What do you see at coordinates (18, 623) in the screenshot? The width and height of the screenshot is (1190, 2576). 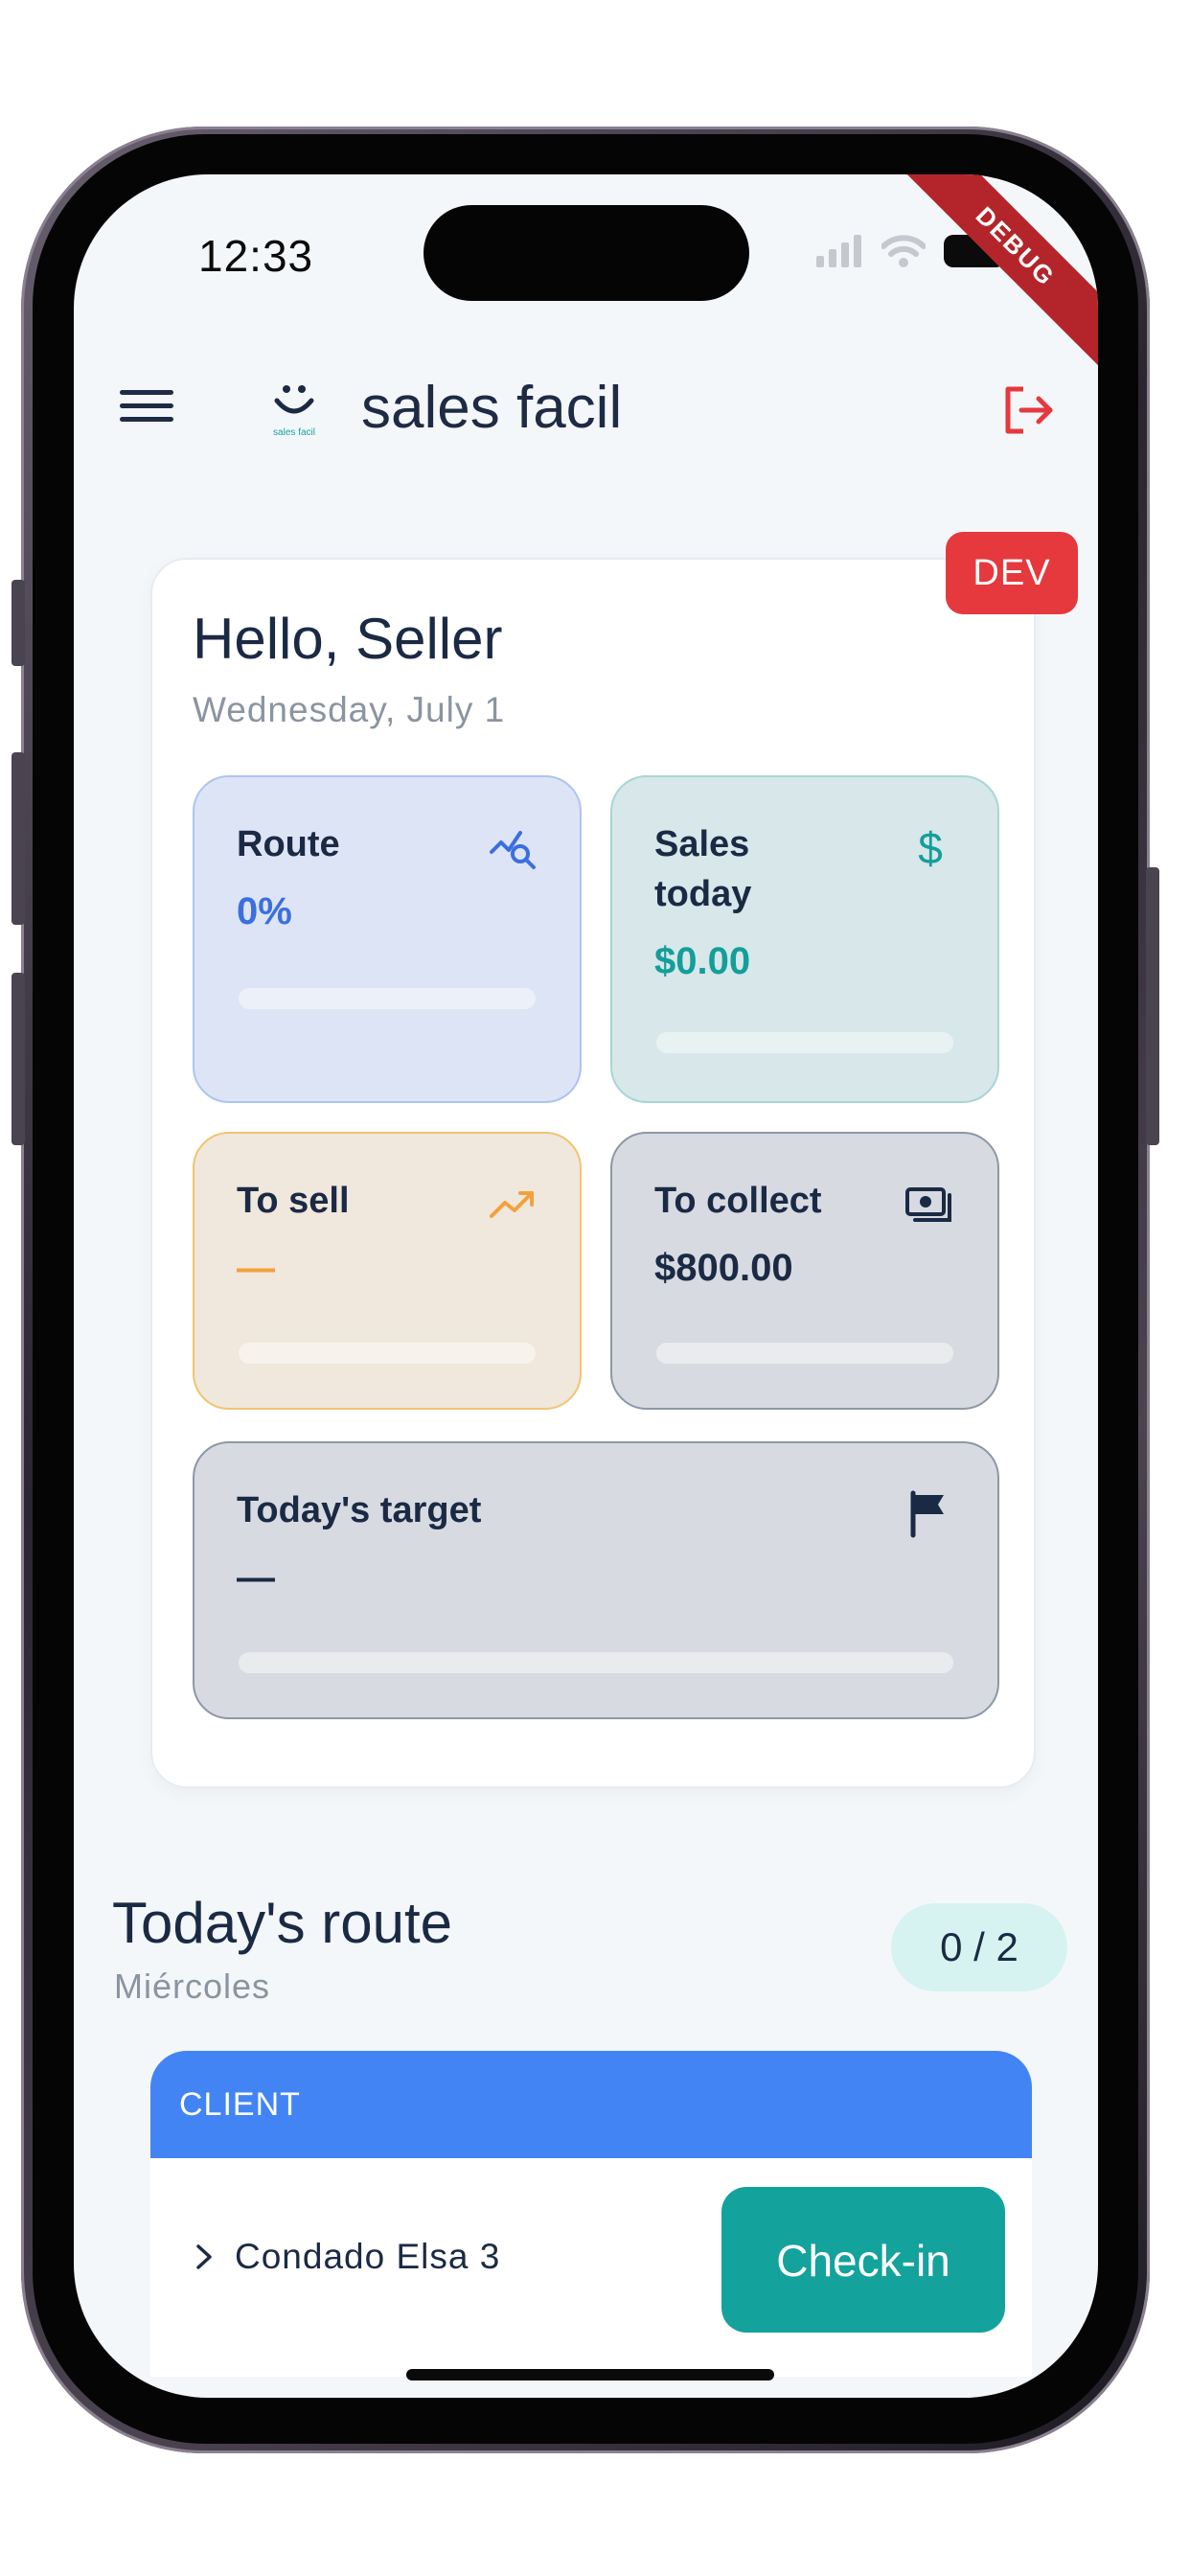 I see `mute-switch` at bounding box center [18, 623].